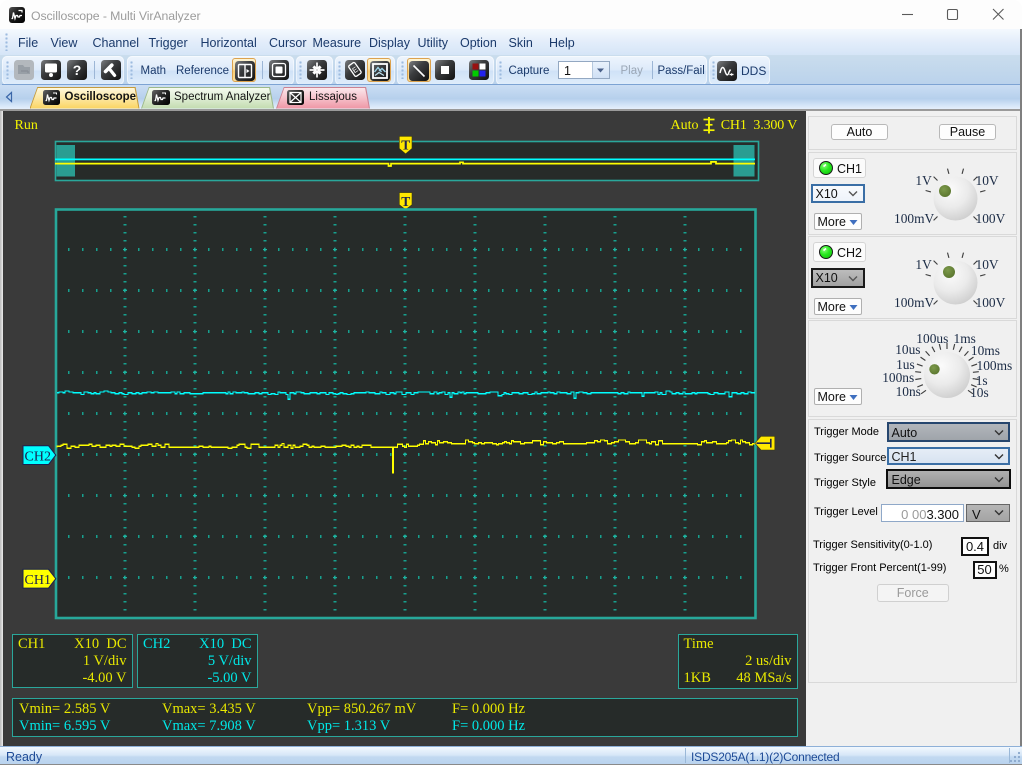 This screenshot has width=1022, height=765. Describe the element at coordinates (354, 70) in the screenshot. I see `svg-text: E` at that location.